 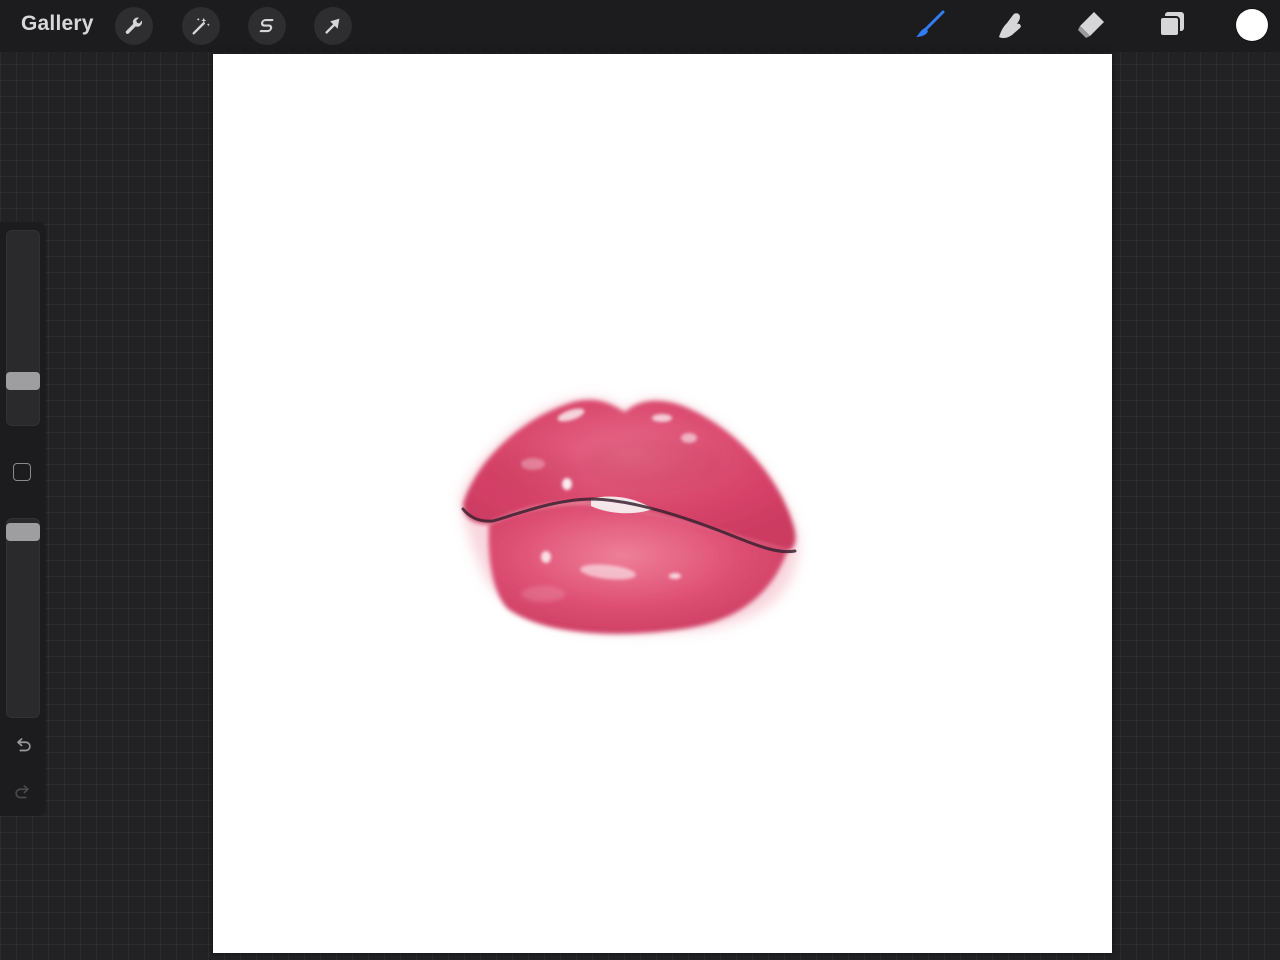 I want to click on gallery-button: Gallery, so click(x=57, y=24).